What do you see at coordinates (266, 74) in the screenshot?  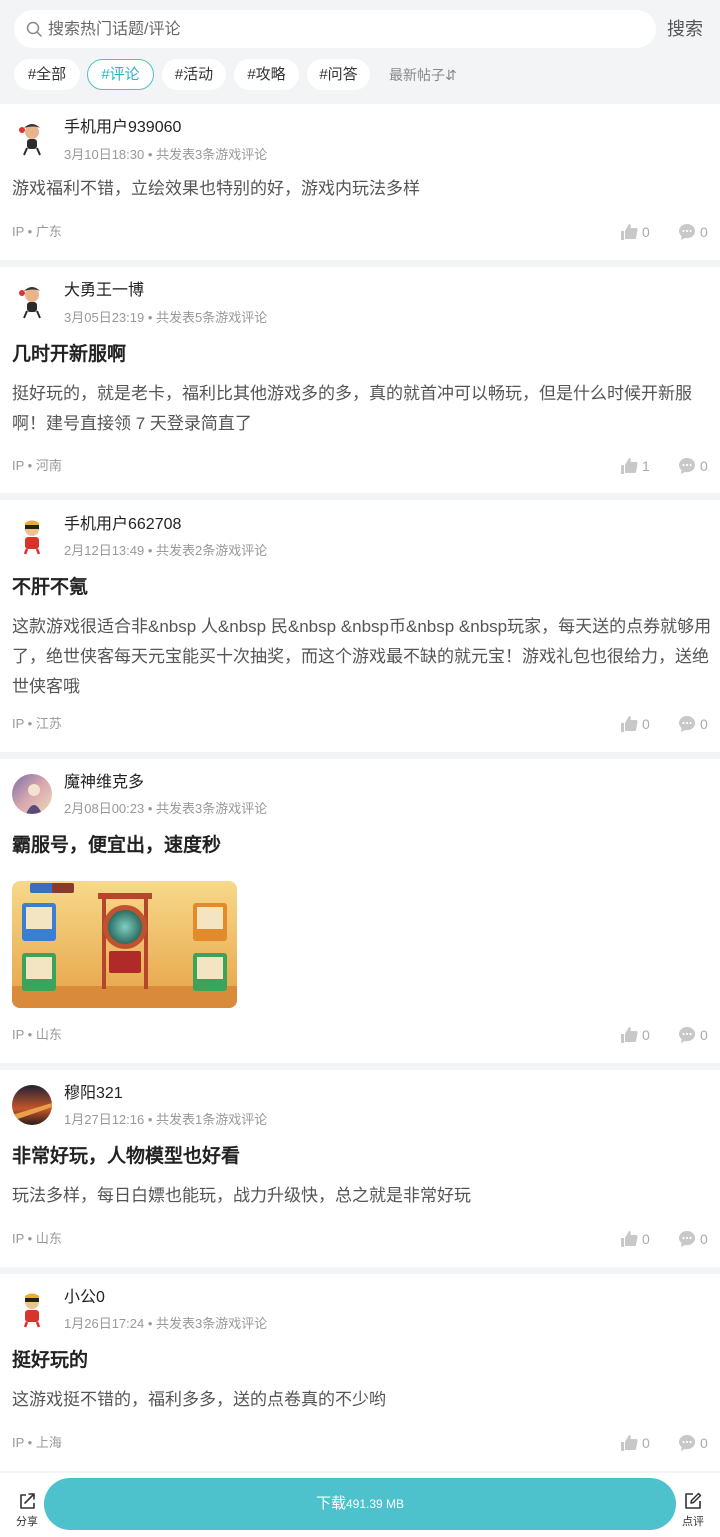 I see `tag-guides: #攻略` at bounding box center [266, 74].